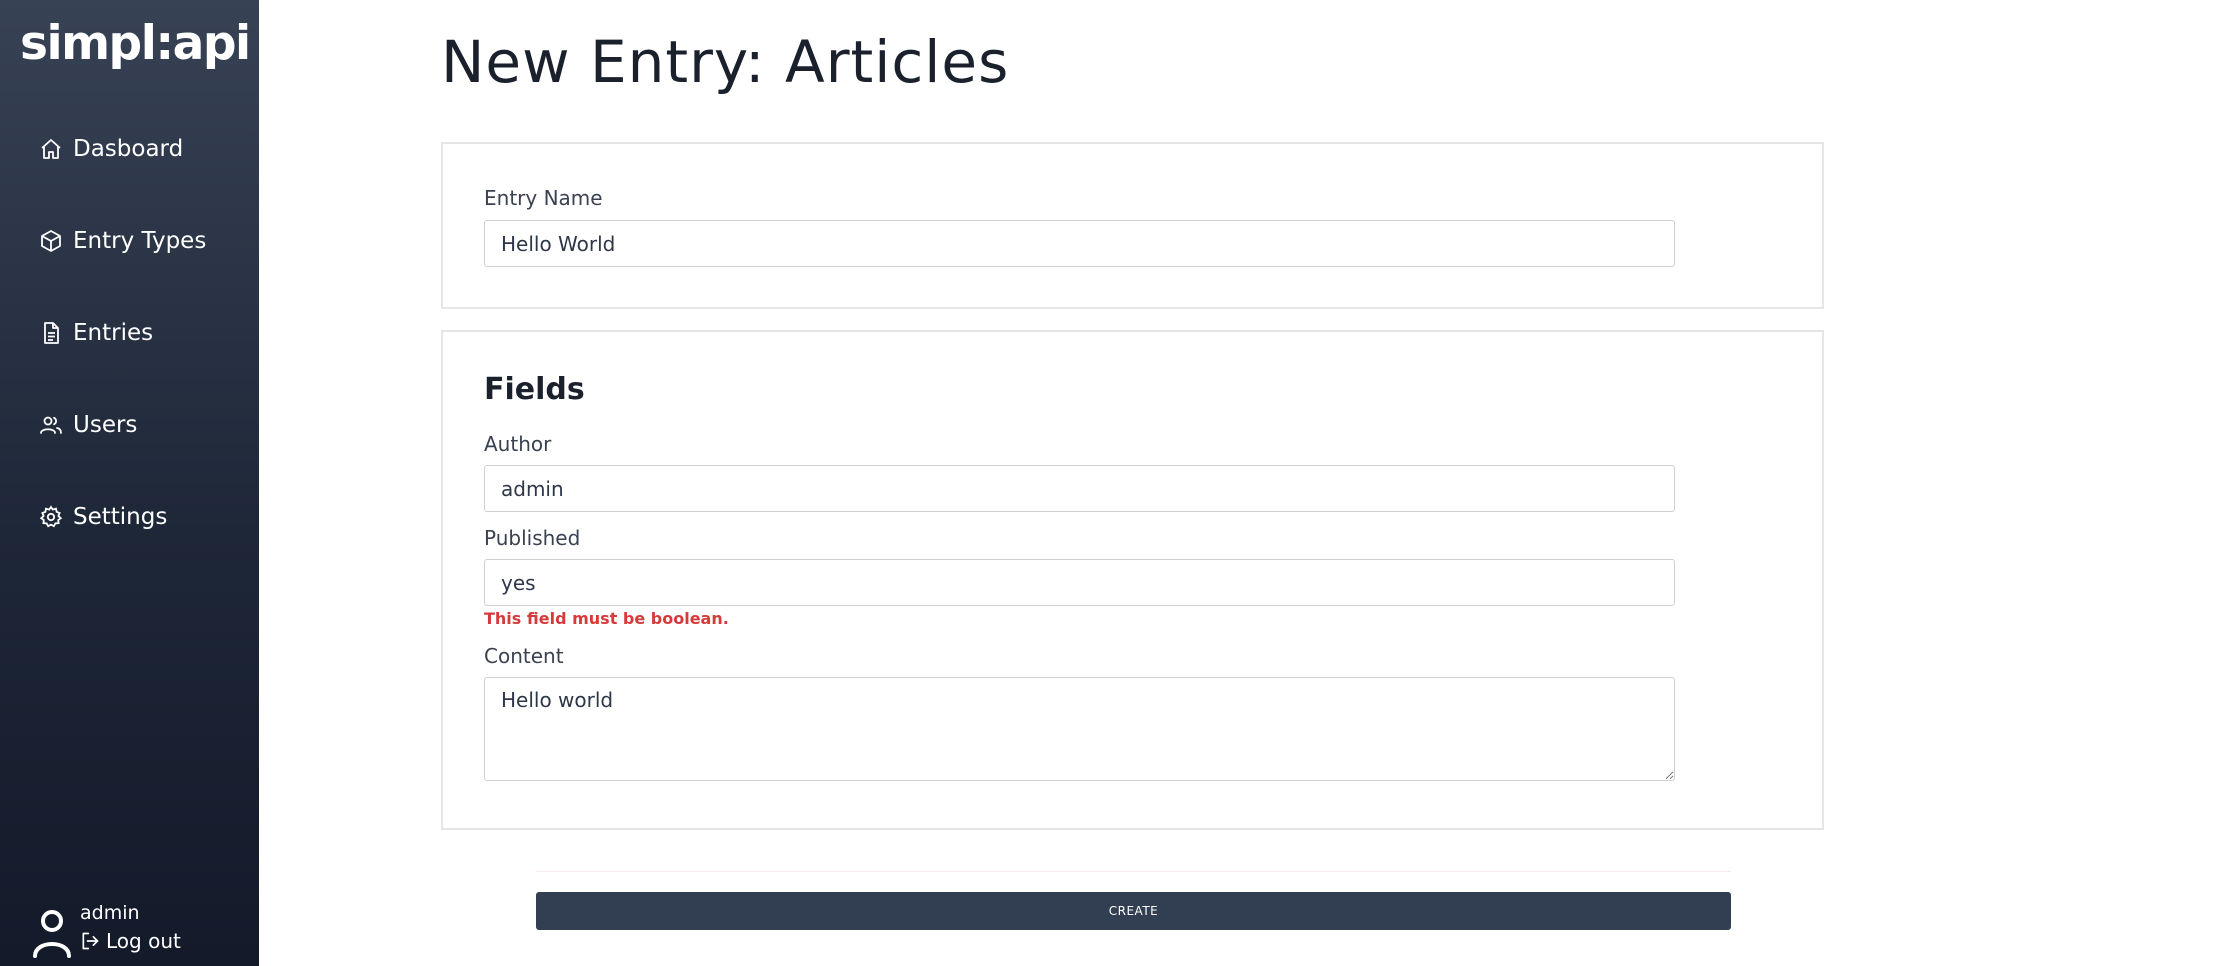 The image size is (2216, 966). I want to click on gear-icon, so click(51, 517).